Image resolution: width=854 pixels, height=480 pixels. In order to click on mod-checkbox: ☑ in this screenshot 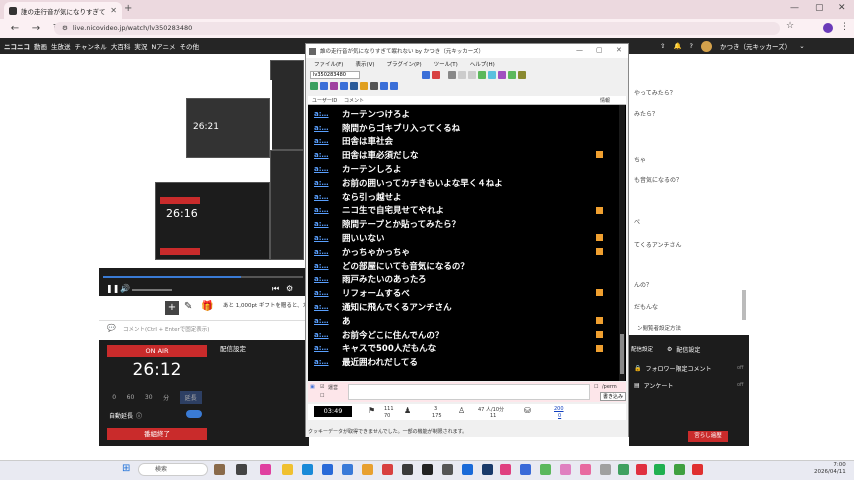, I will do `click(322, 387)`.